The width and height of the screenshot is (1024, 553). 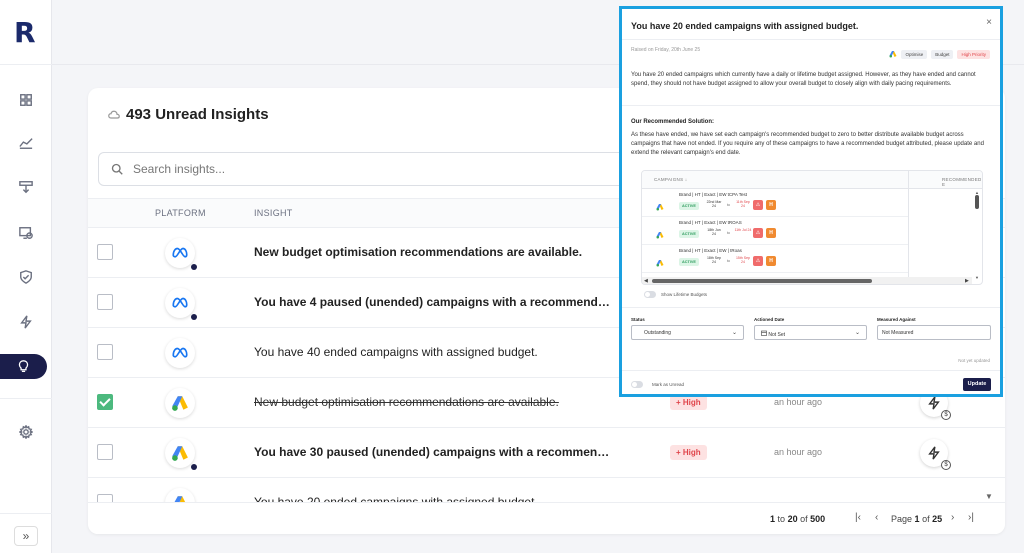 I want to click on mark-unread-toggle, so click(x=637, y=384).